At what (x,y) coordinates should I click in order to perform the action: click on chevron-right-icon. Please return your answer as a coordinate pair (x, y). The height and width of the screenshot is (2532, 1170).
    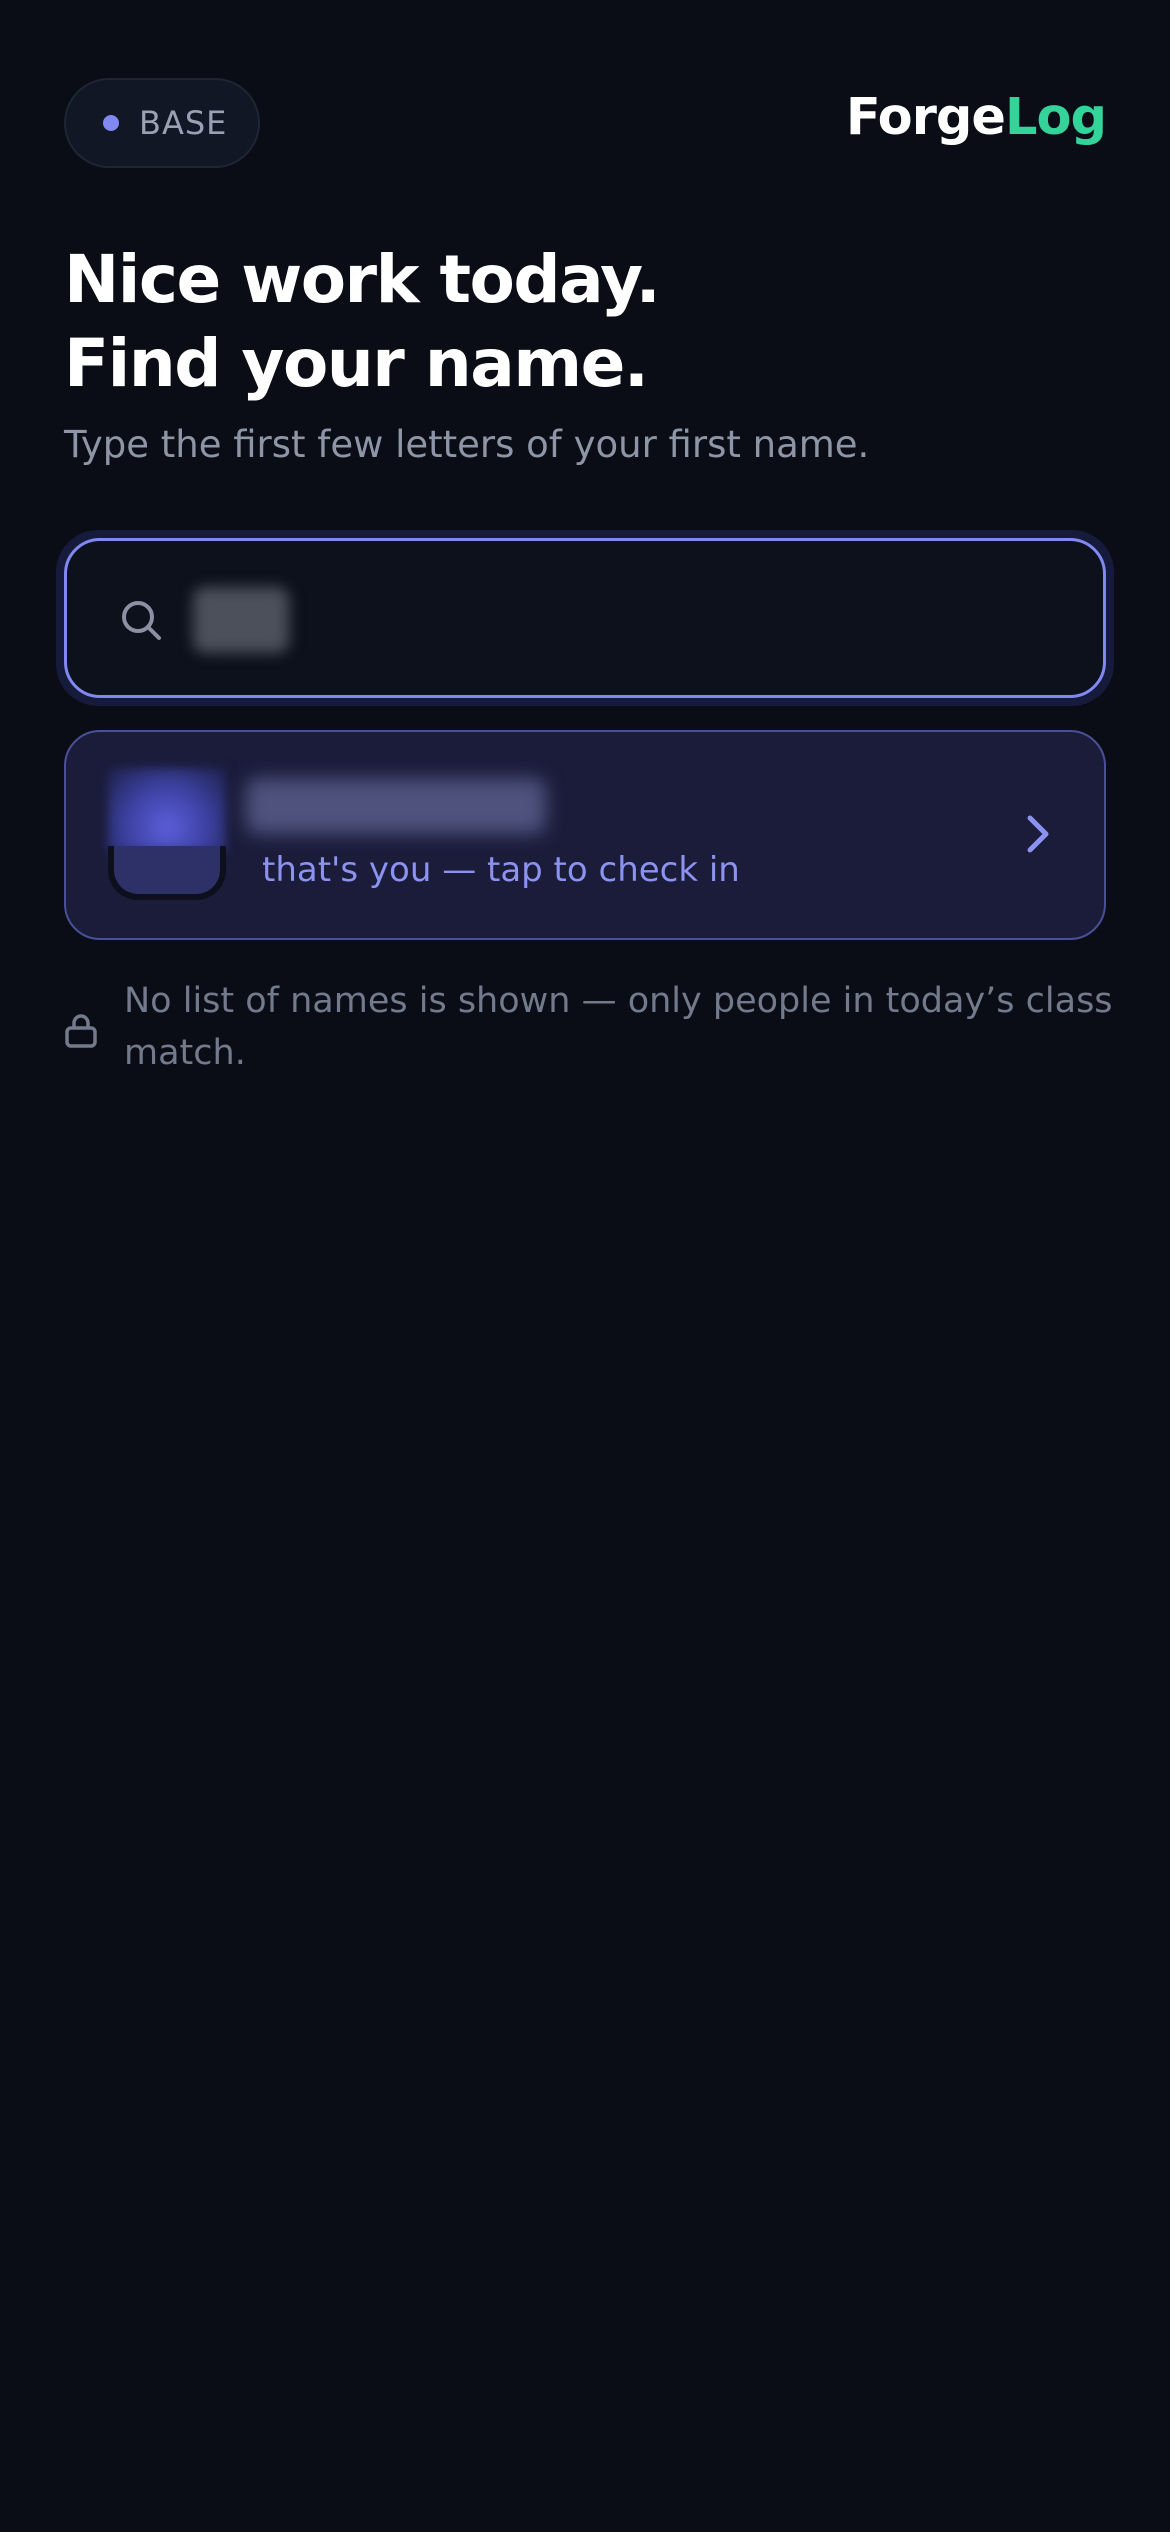
    Looking at the image, I should click on (1038, 834).